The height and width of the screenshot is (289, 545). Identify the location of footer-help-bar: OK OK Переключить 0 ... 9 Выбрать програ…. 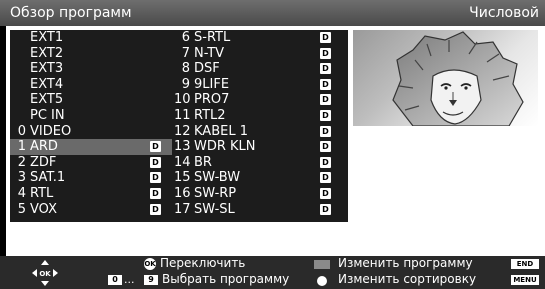
(272, 272).